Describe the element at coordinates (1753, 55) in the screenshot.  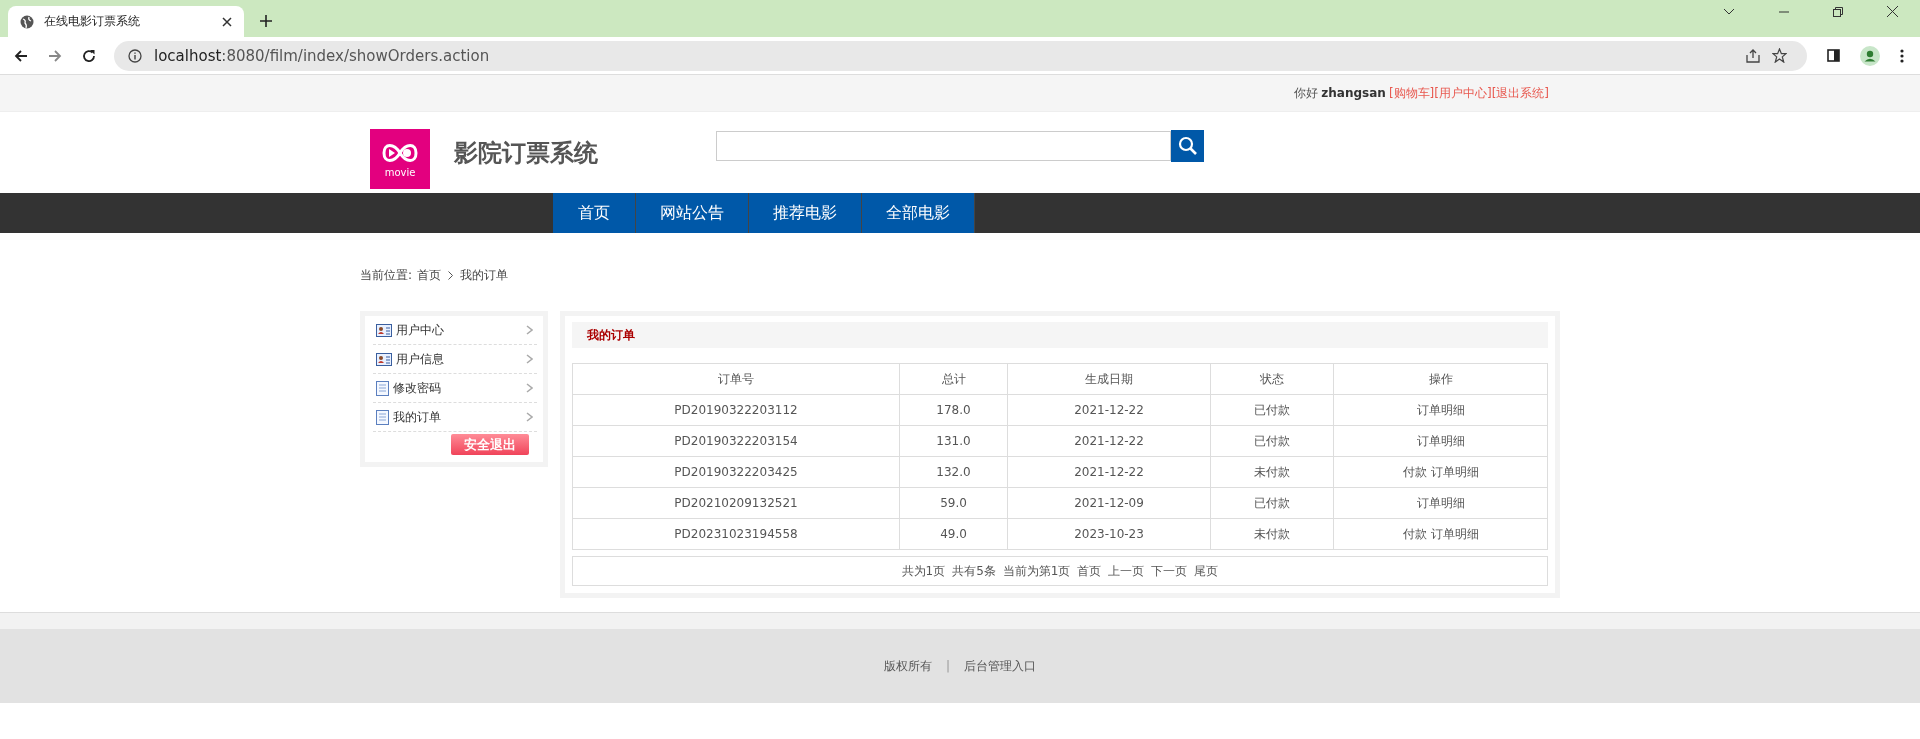
I see `share-icon` at that location.